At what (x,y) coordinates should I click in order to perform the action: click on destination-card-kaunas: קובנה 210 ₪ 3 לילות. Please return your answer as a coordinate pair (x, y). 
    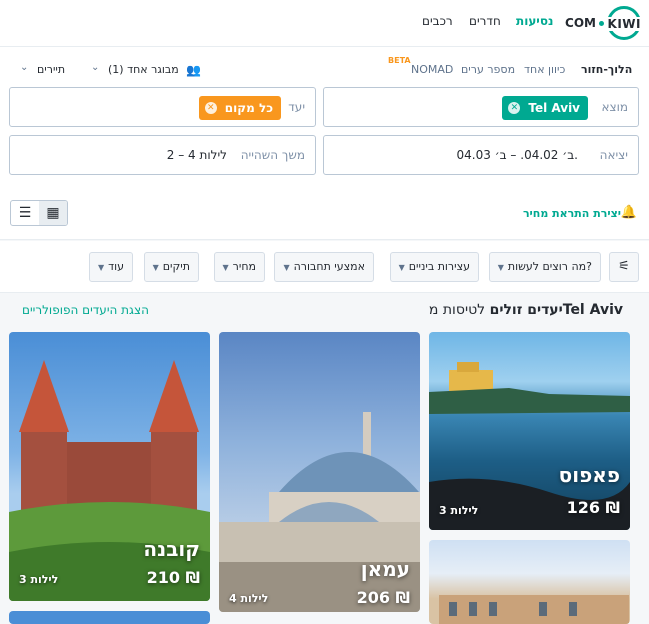
    Looking at the image, I should click on (109, 466).